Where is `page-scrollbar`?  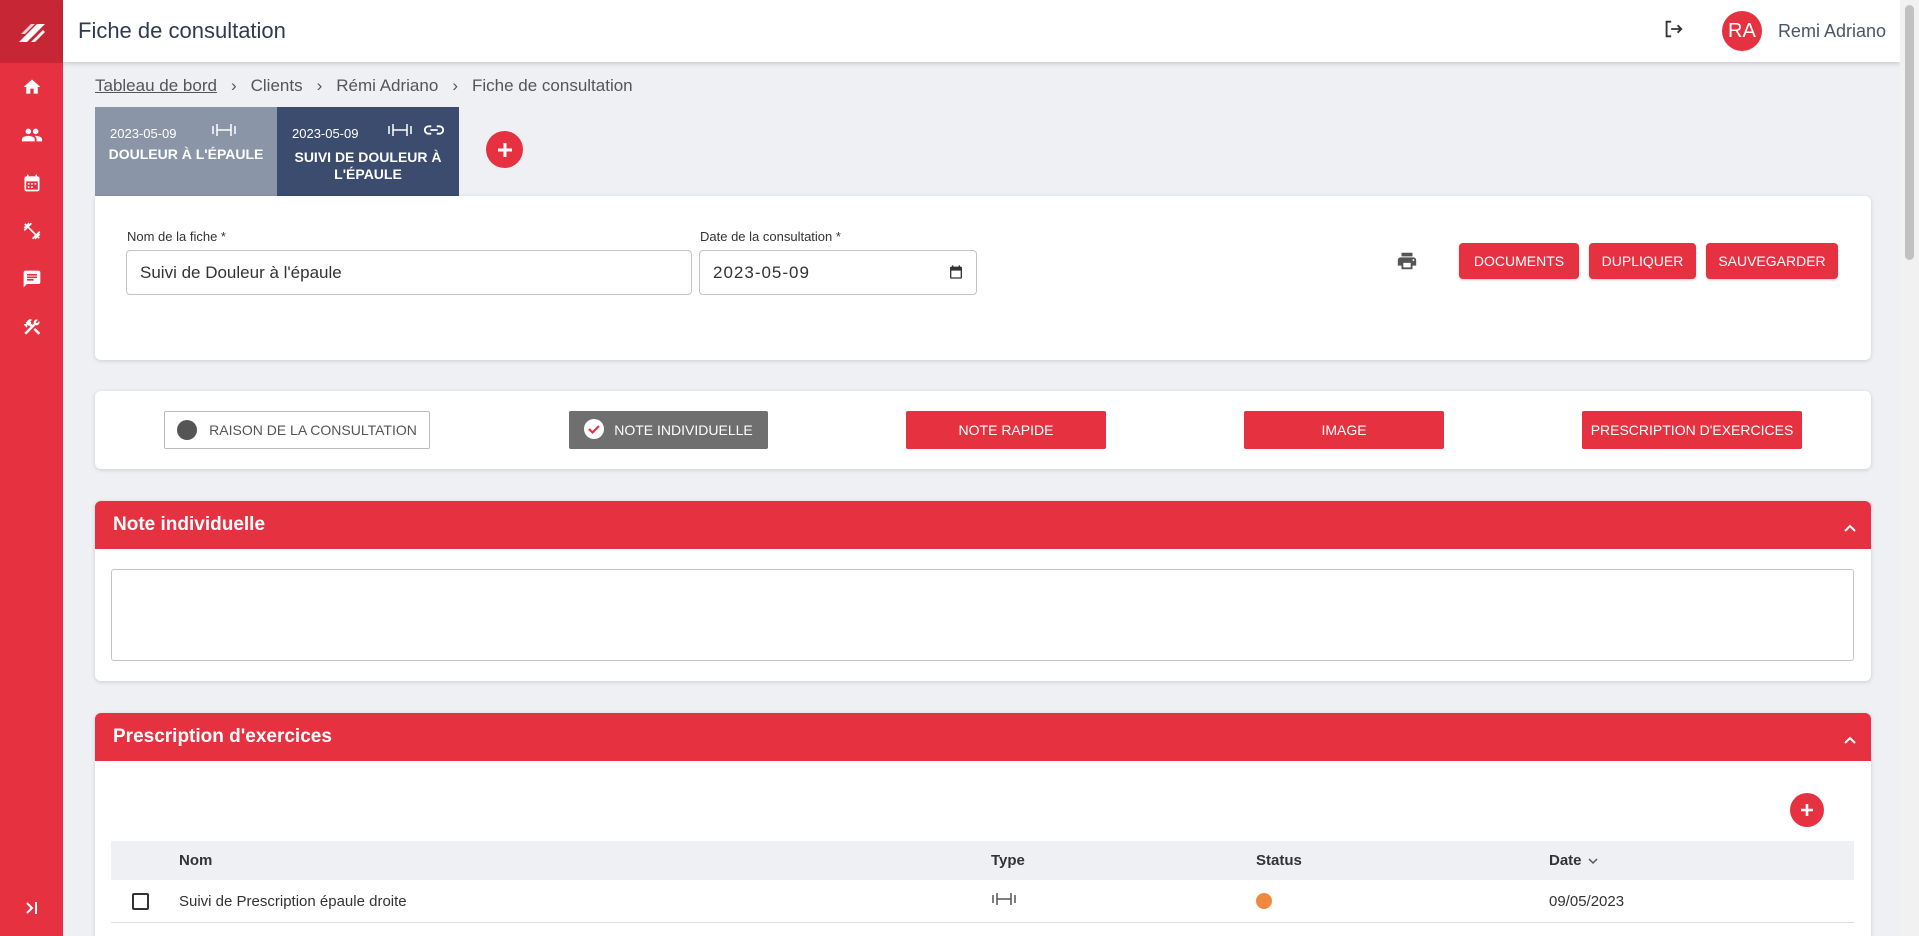
page-scrollbar is located at coordinates (1909, 468).